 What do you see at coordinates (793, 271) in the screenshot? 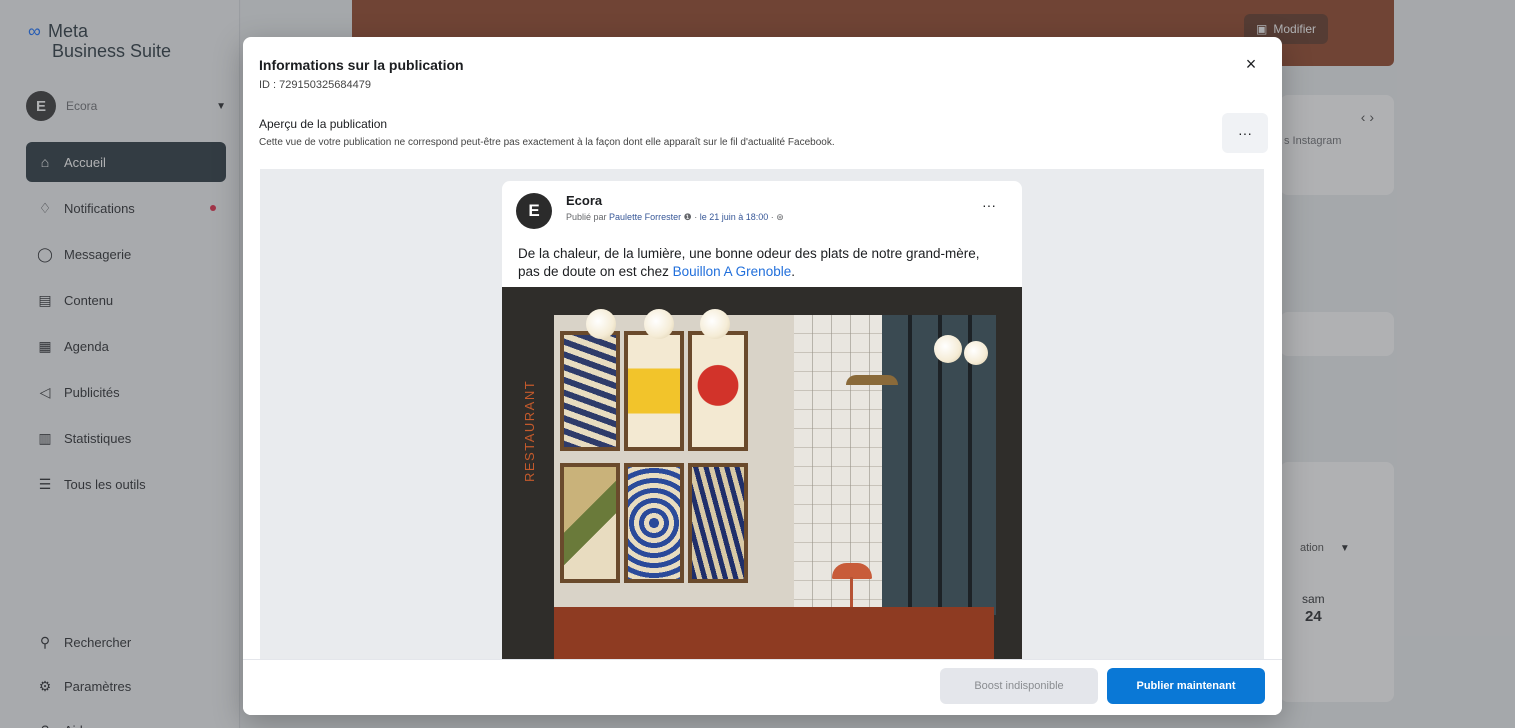
I see `post-text-end: .` at bounding box center [793, 271].